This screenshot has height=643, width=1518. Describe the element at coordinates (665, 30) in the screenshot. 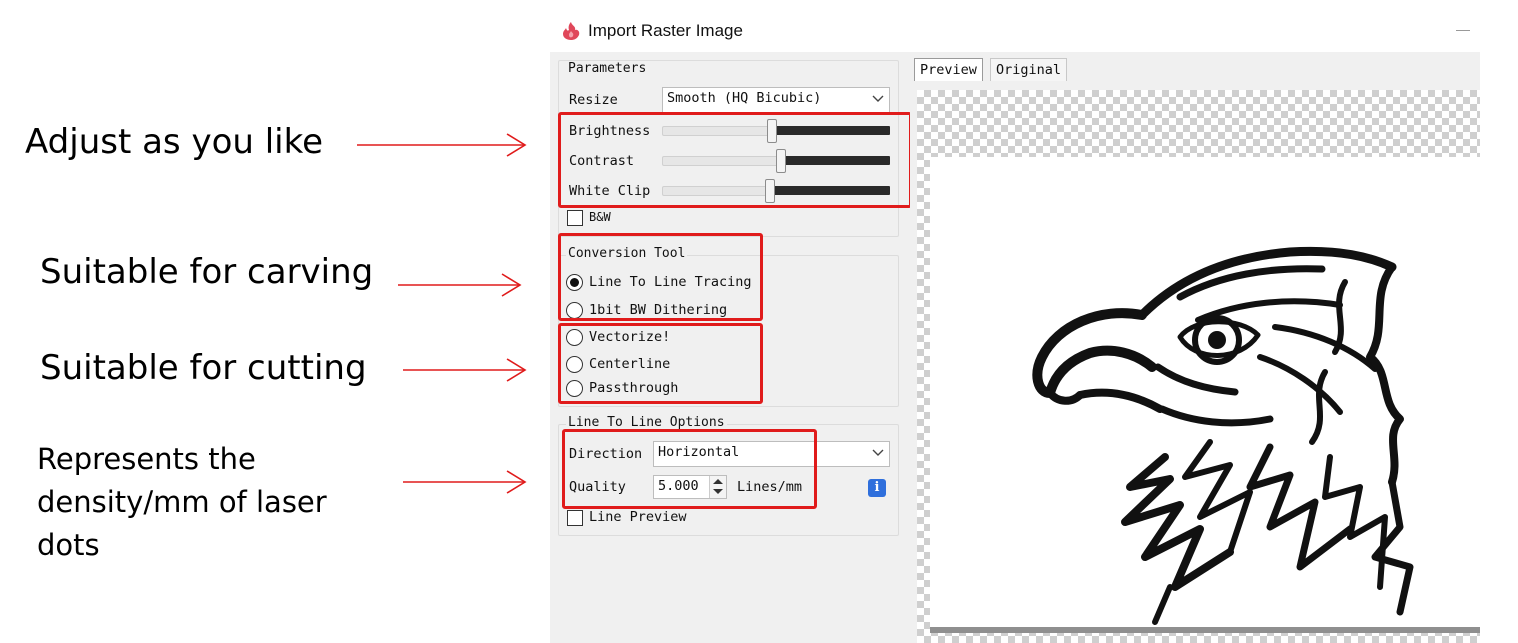

I see `window-title: Import Raster Image` at that location.